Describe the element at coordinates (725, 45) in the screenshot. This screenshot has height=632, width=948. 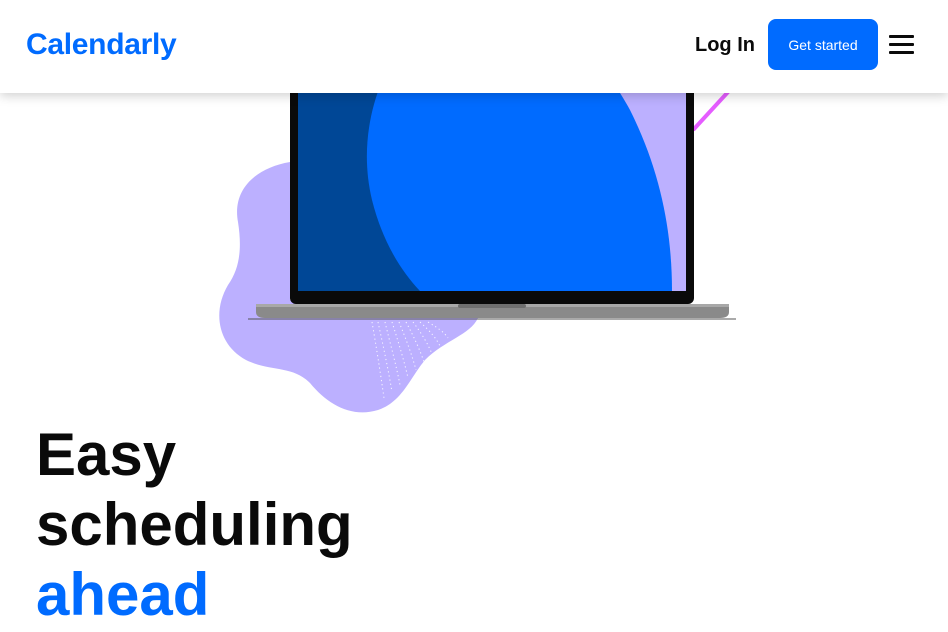
I see `login-link: Log In` at that location.